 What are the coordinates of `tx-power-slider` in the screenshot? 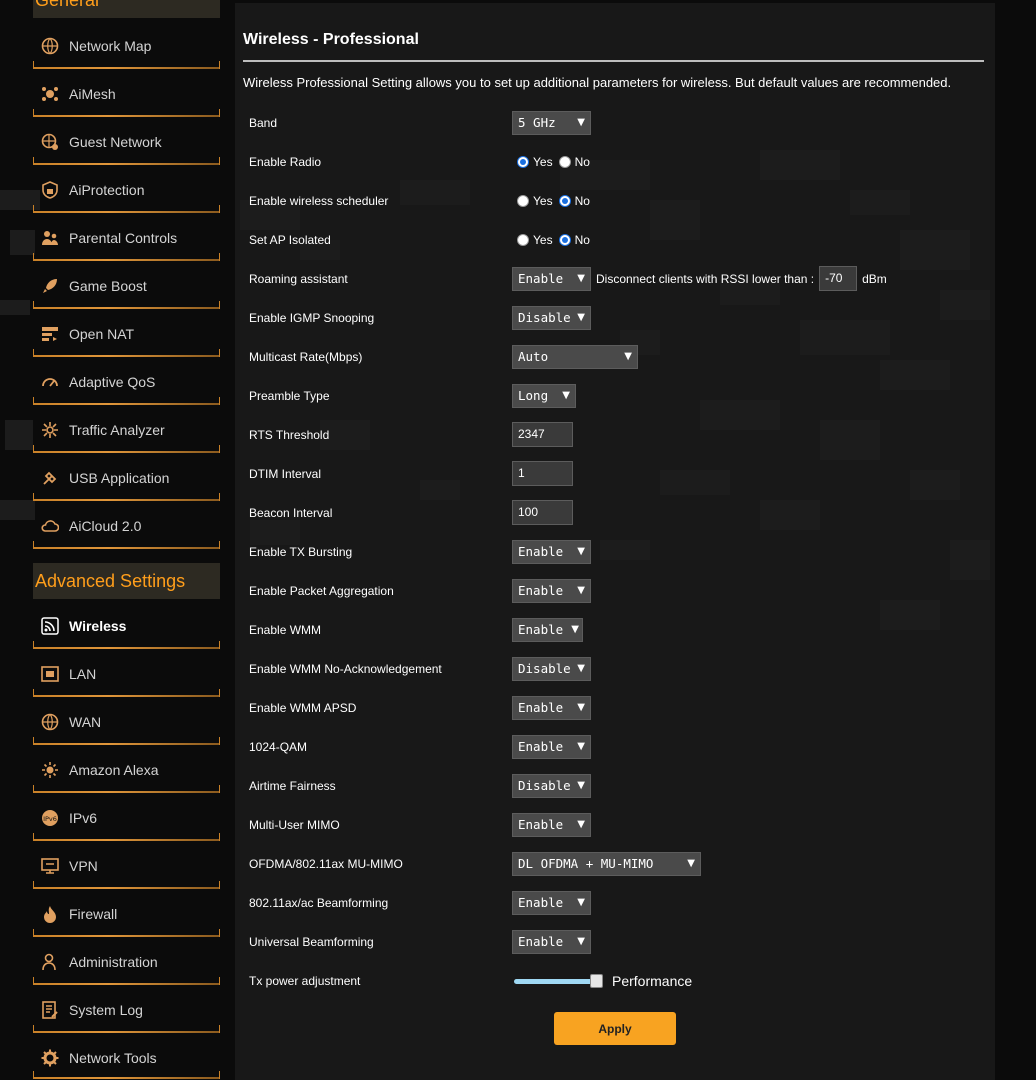 It's located at (559, 980).